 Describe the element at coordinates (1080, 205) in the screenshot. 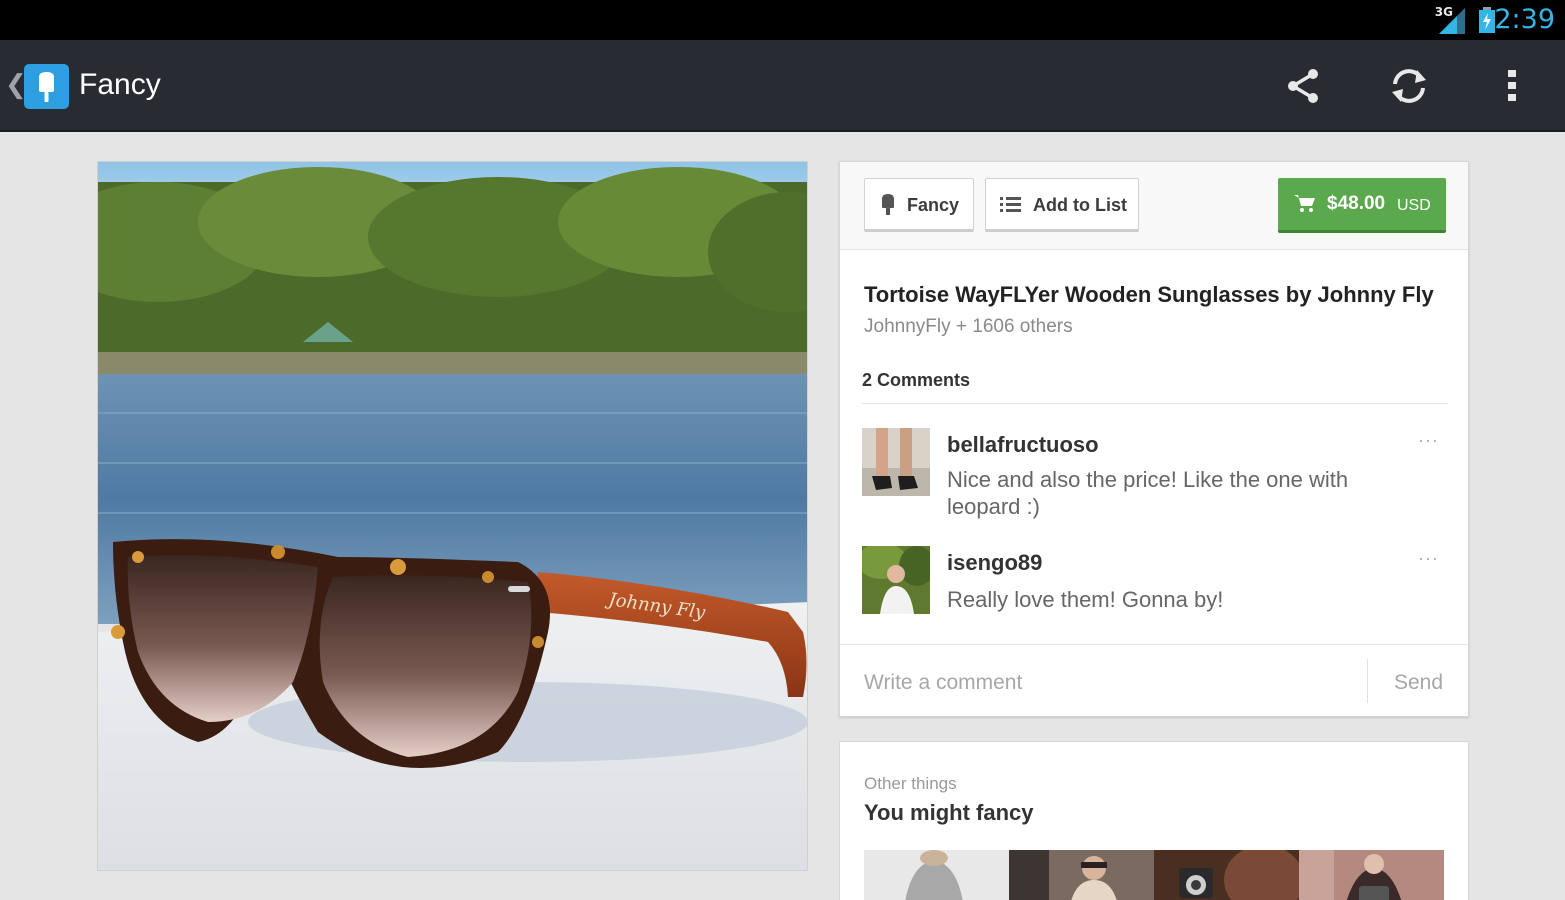

I see `add-to-list-label: Add to List` at that location.